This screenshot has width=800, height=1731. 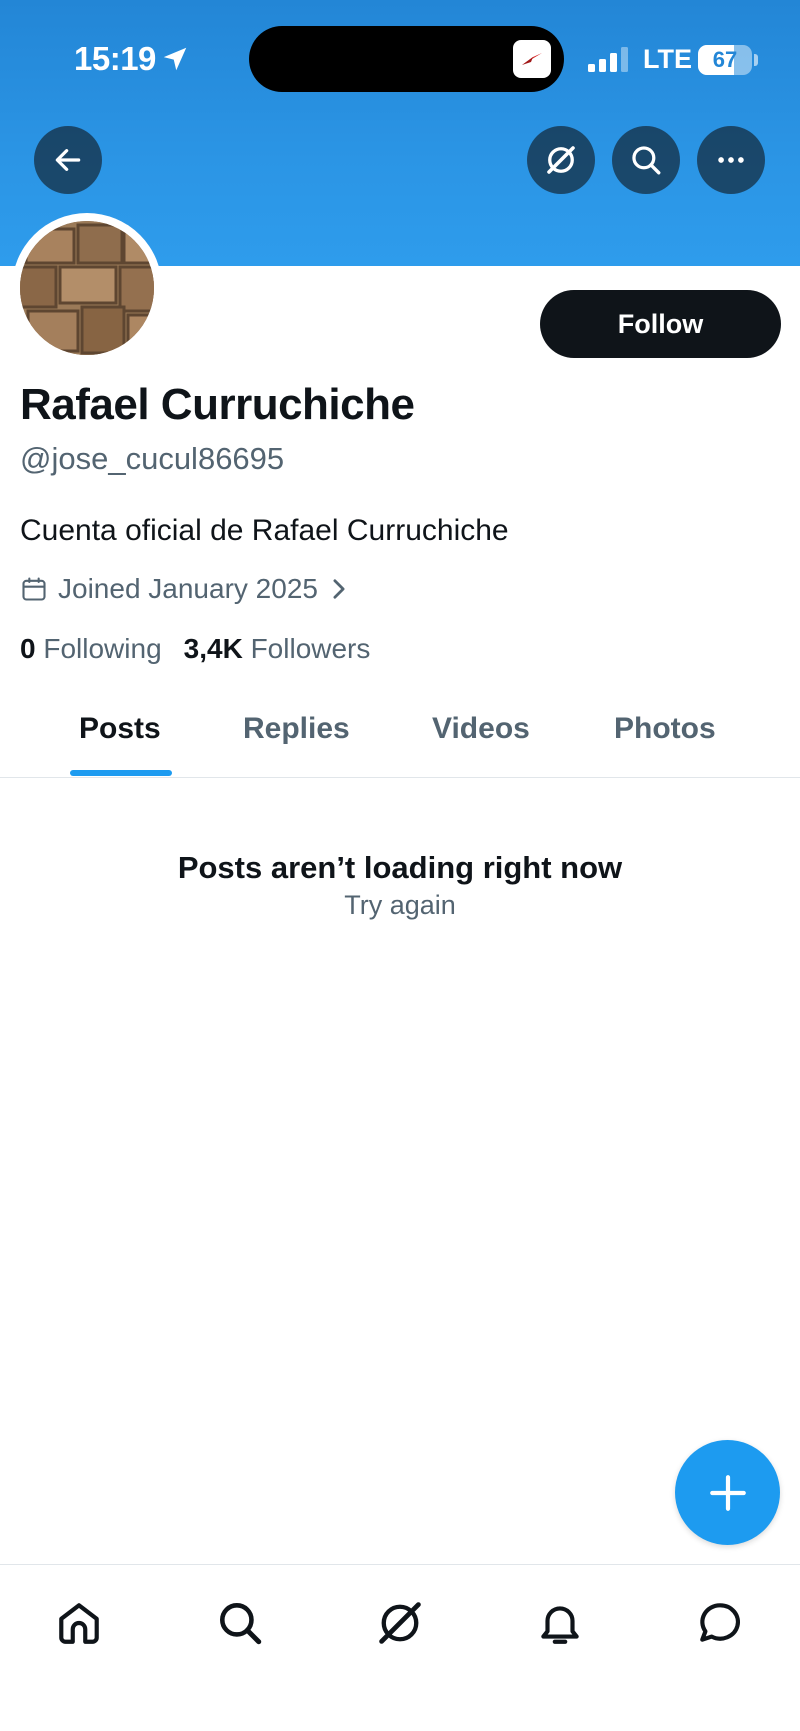 I want to click on nav-messages, so click(x=720, y=1623).